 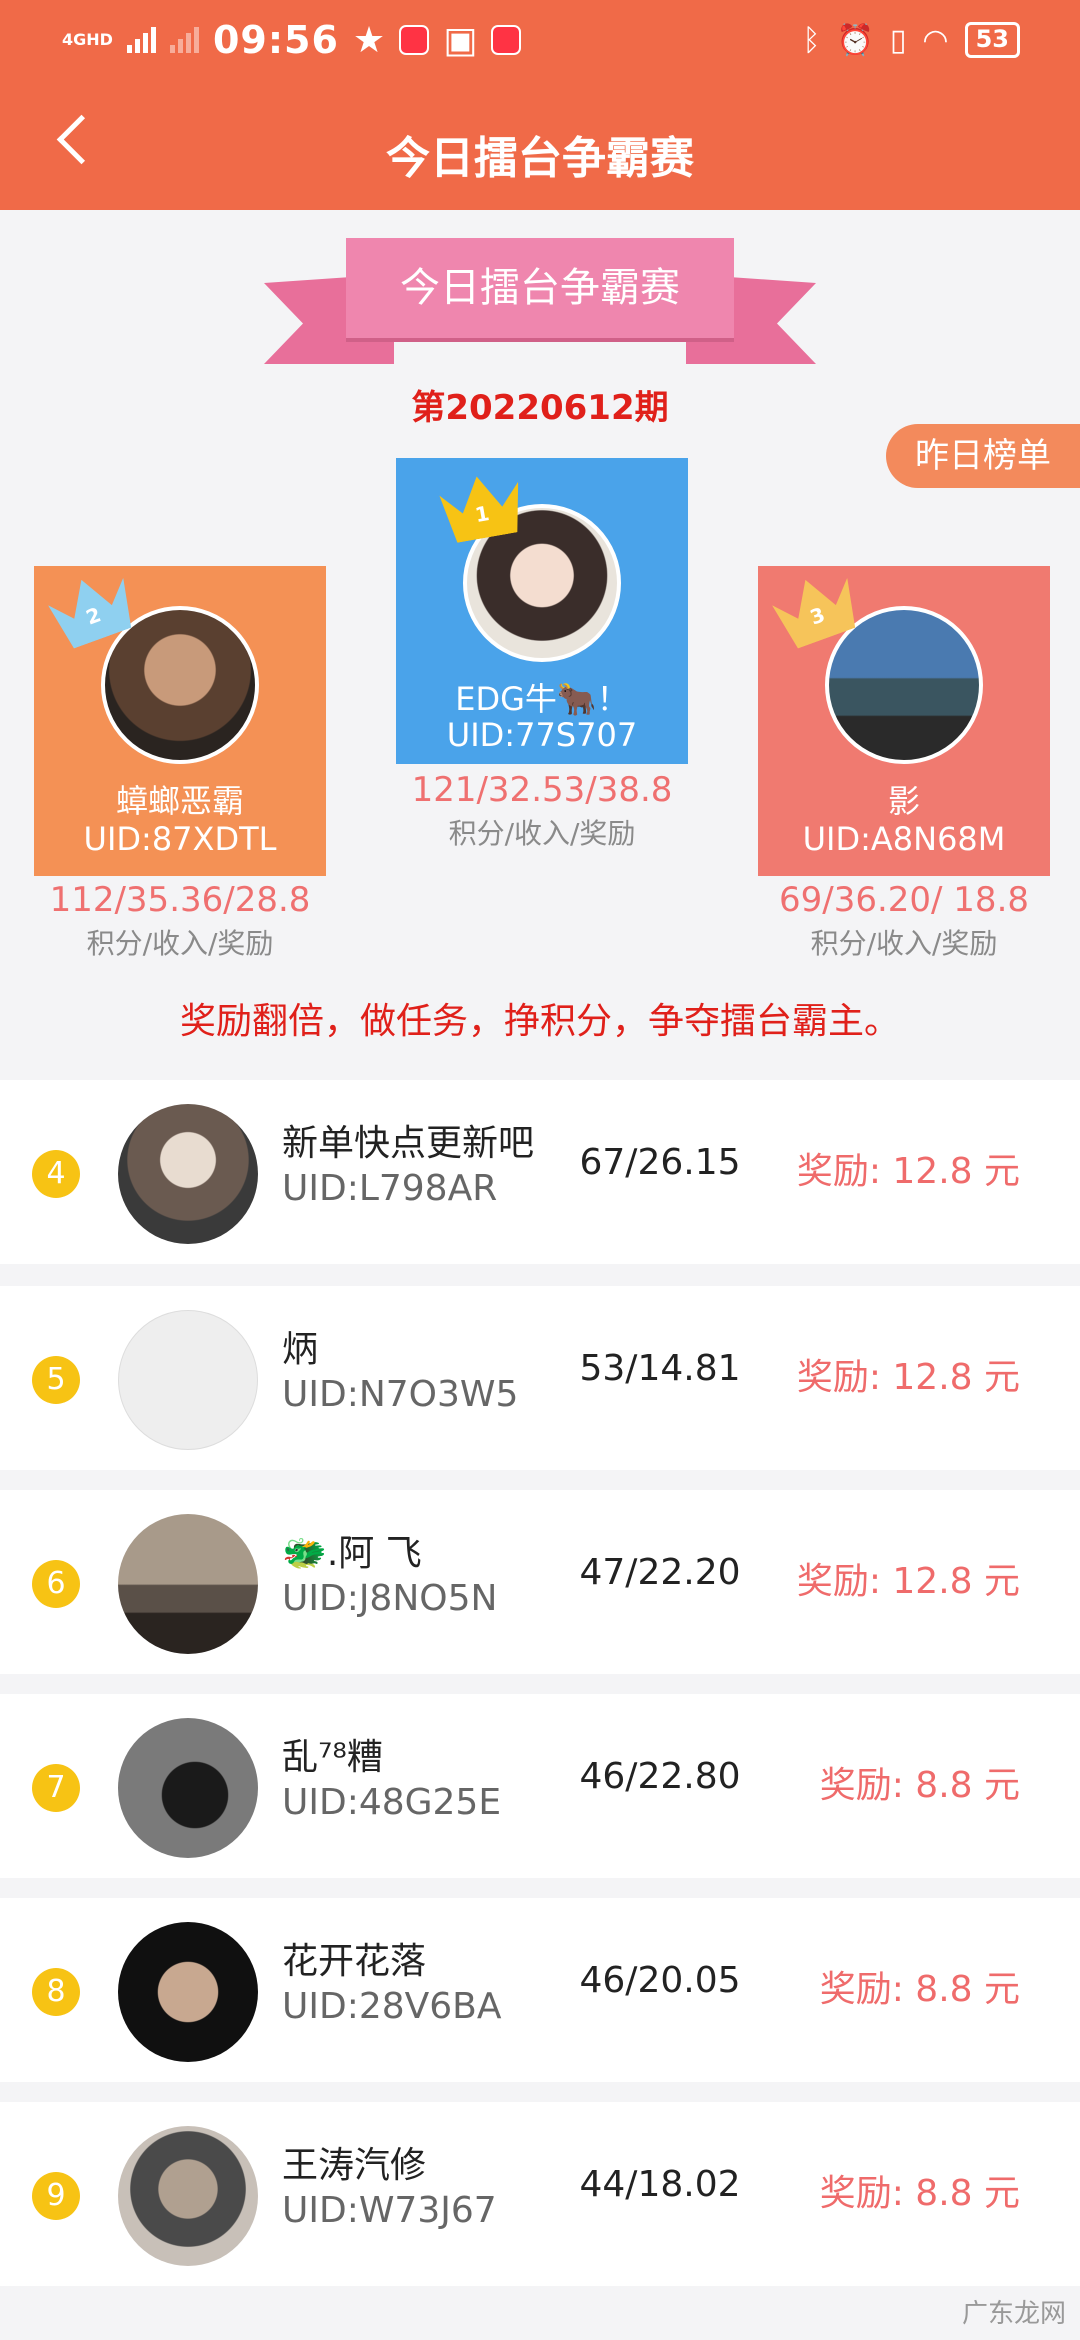 What do you see at coordinates (660, 1776) in the screenshot?
I see `user-score: 46/22.80` at bounding box center [660, 1776].